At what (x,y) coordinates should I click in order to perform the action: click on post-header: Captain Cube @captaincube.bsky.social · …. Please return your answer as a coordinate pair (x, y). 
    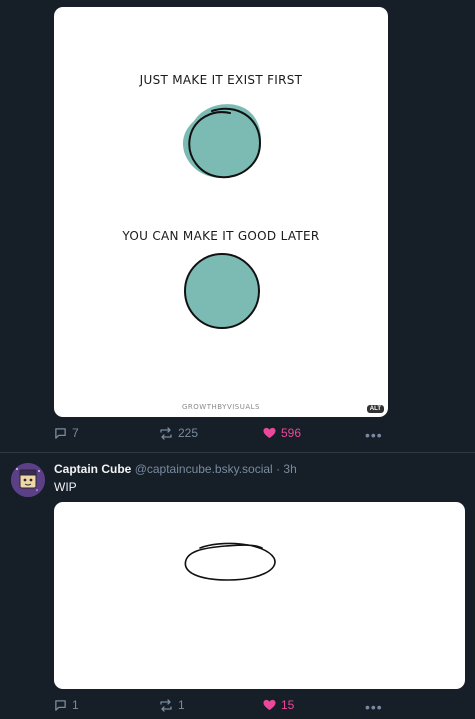
    Looking at the image, I should click on (175, 469).